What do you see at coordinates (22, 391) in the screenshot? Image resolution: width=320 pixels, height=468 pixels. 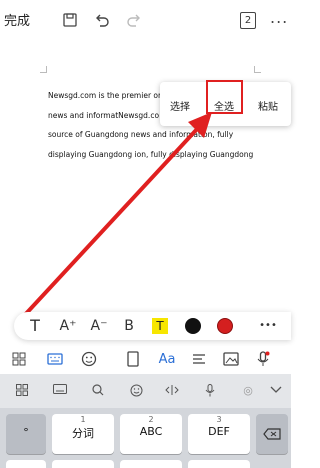 I see `keyboard-menu-icon` at bounding box center [22, 391].